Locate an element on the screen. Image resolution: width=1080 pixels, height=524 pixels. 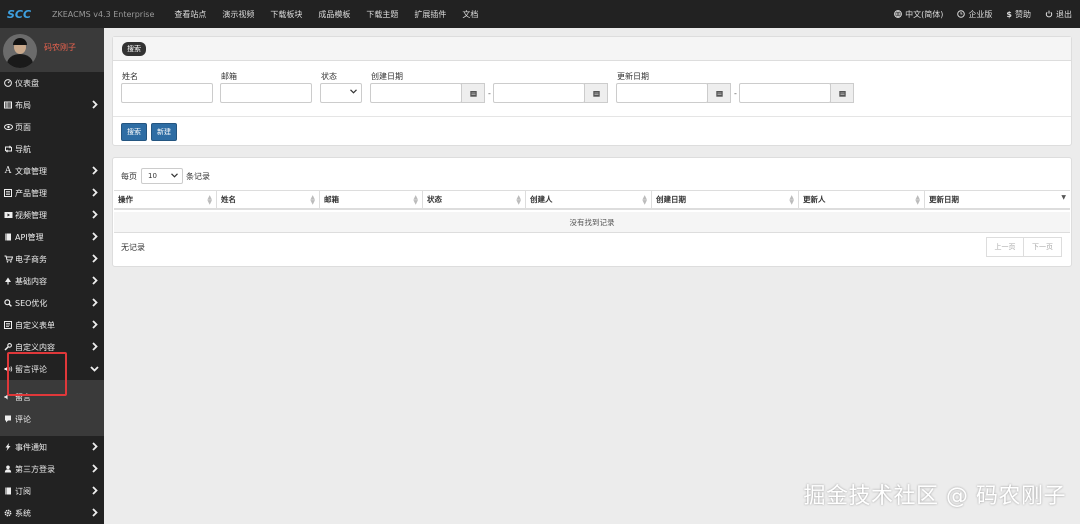
sidebar-item-system: 系统 is located at coordinates (52, 513).